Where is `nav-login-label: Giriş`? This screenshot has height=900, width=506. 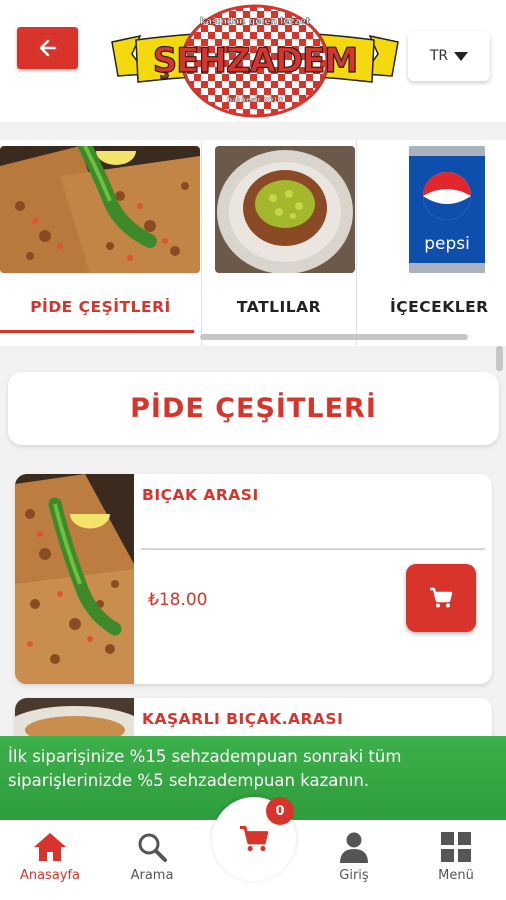
nav-login-label: Giriş is located at coordinates (354, 875).